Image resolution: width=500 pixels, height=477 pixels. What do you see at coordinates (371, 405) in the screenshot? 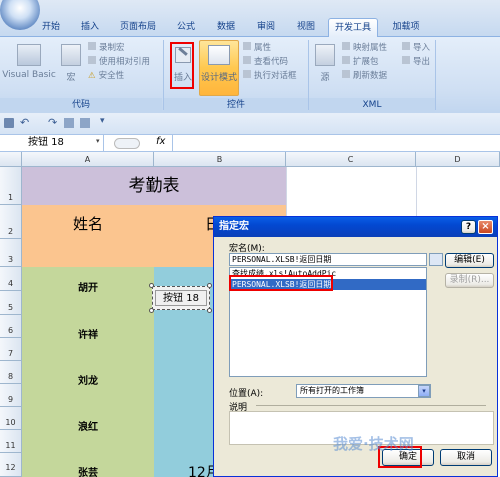
I see `description-divider` at bounding box center [371, 405].